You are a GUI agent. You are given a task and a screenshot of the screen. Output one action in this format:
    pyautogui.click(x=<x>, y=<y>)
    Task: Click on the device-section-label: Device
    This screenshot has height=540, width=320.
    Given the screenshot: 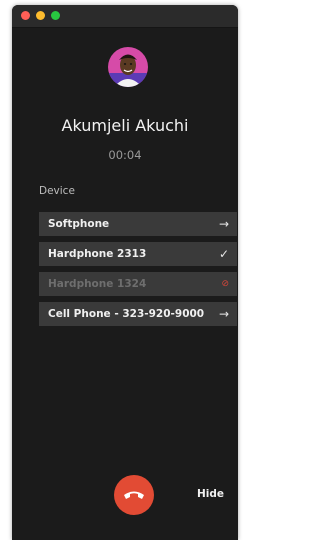 What is the action you would take?
    pyautogui.click(x=57, y=191)
    